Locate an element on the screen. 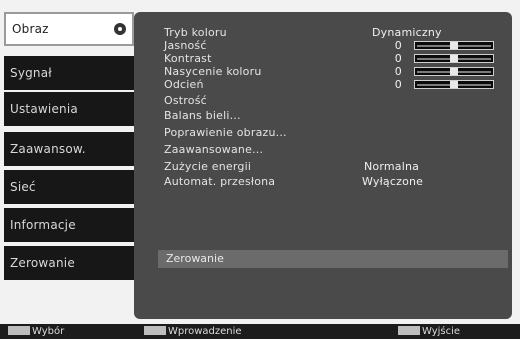 Image resolution: width=520 pixels, height=339 pixels. footer-exit-hint: Wyjście is located at coordinates (429, 331).